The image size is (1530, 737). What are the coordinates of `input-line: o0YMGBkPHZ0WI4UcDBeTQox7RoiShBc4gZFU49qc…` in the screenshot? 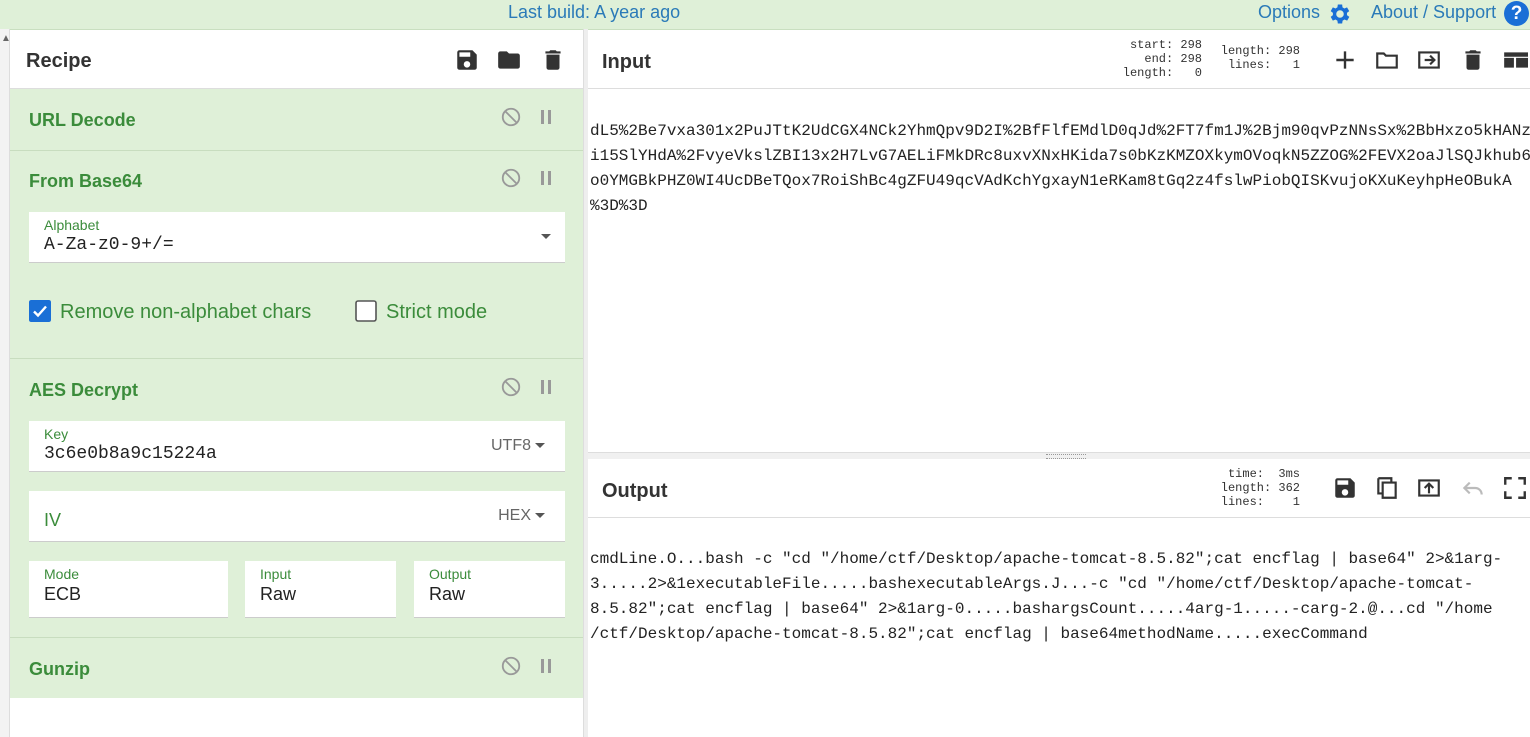 It's located at (1051, 181).